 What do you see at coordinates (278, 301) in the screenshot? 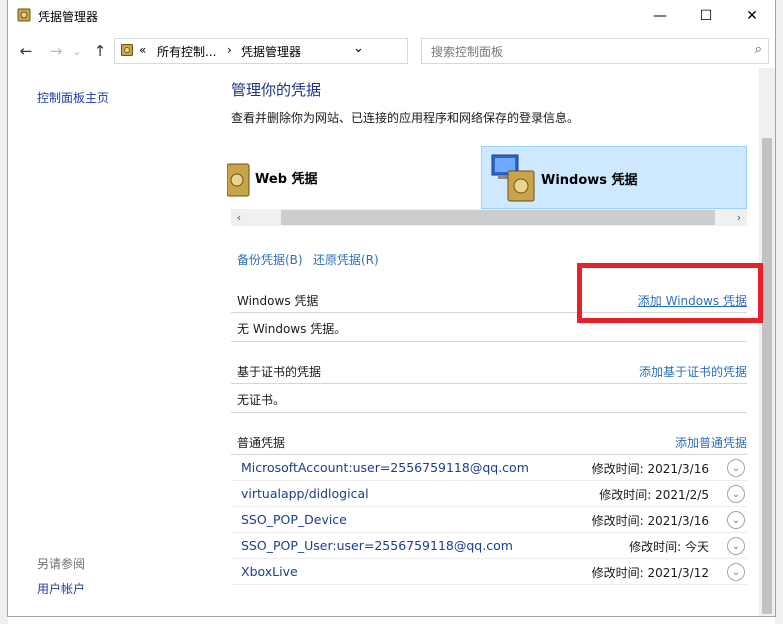
I see `windows-credentials-section-title: Windows 凭据` at bounding box center [278, 301].